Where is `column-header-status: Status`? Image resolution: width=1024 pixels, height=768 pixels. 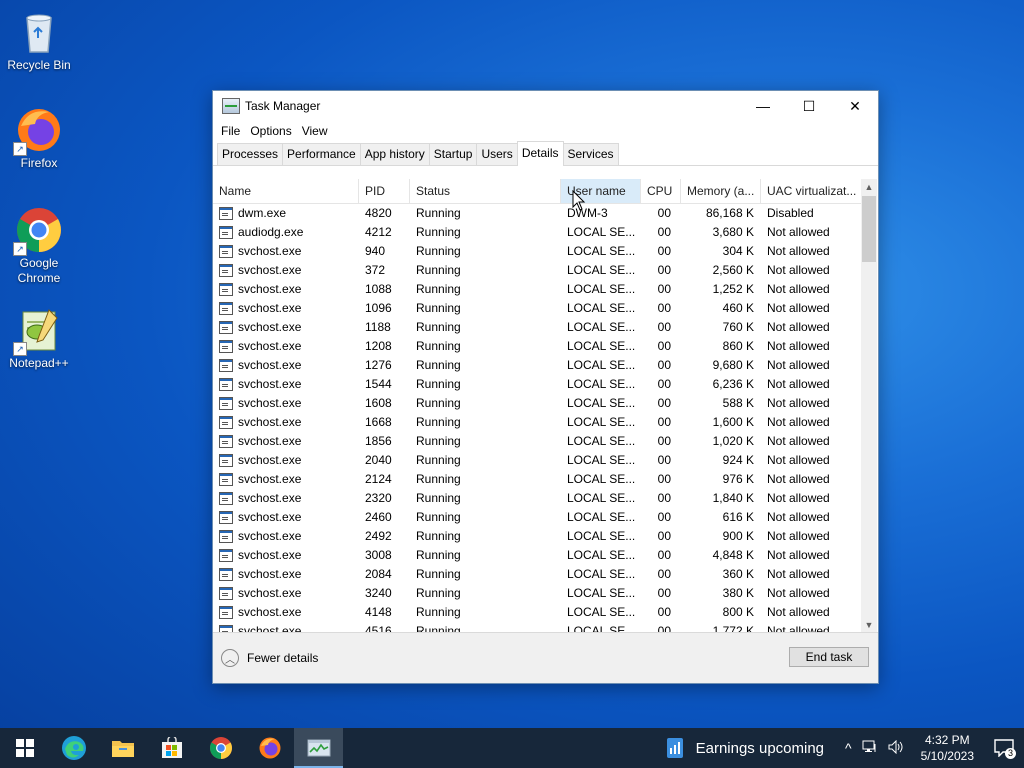
column-header-status: Status is located at coordinates (485, 191).